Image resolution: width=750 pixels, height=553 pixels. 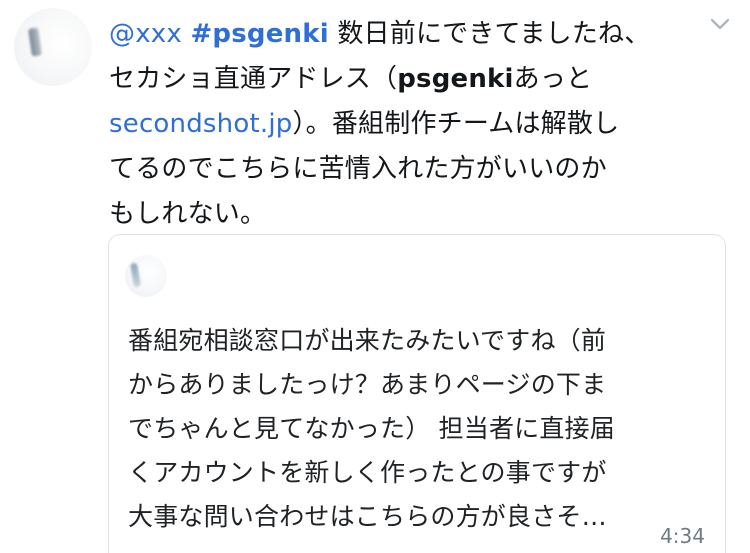 What do you see at coordinates (371, 428) in the screenshot?
I see `quoted-line-3: でちゃんと見てなかった） 担当者に直接届` at bounding box center [371, 428].